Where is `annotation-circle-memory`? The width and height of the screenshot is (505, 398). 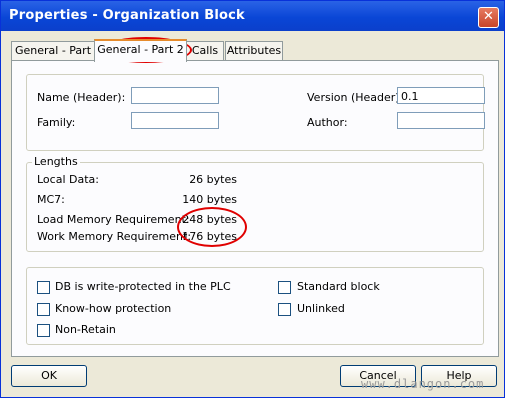 annotation-circle-memory is located at coordinates (212, 227).